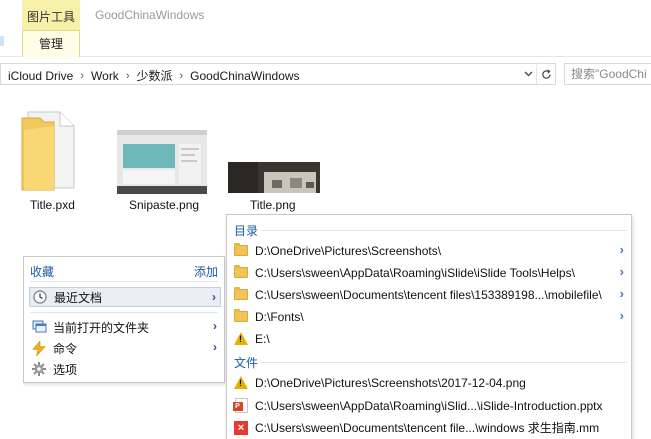 This screenshot has height=439, width=651. I want to click on recent-directory-item: D:\OneDrive\Pictures\Screenshots\ ›, so click(431, 250).